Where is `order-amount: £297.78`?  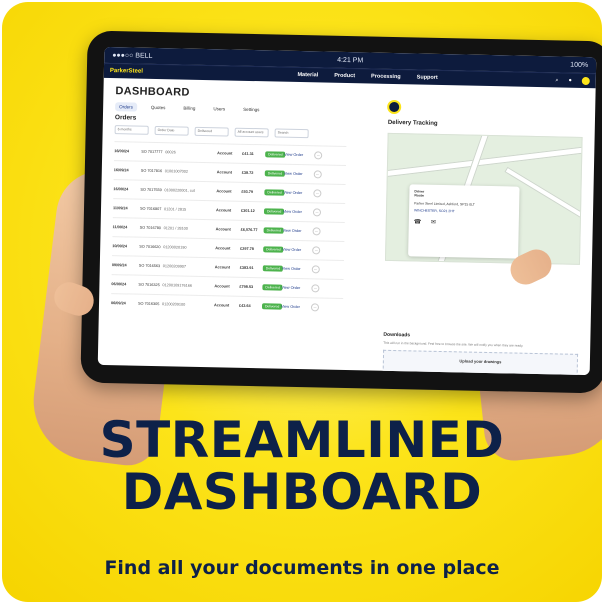
order-amount: £297.78 is located at coordinates (247, 249).